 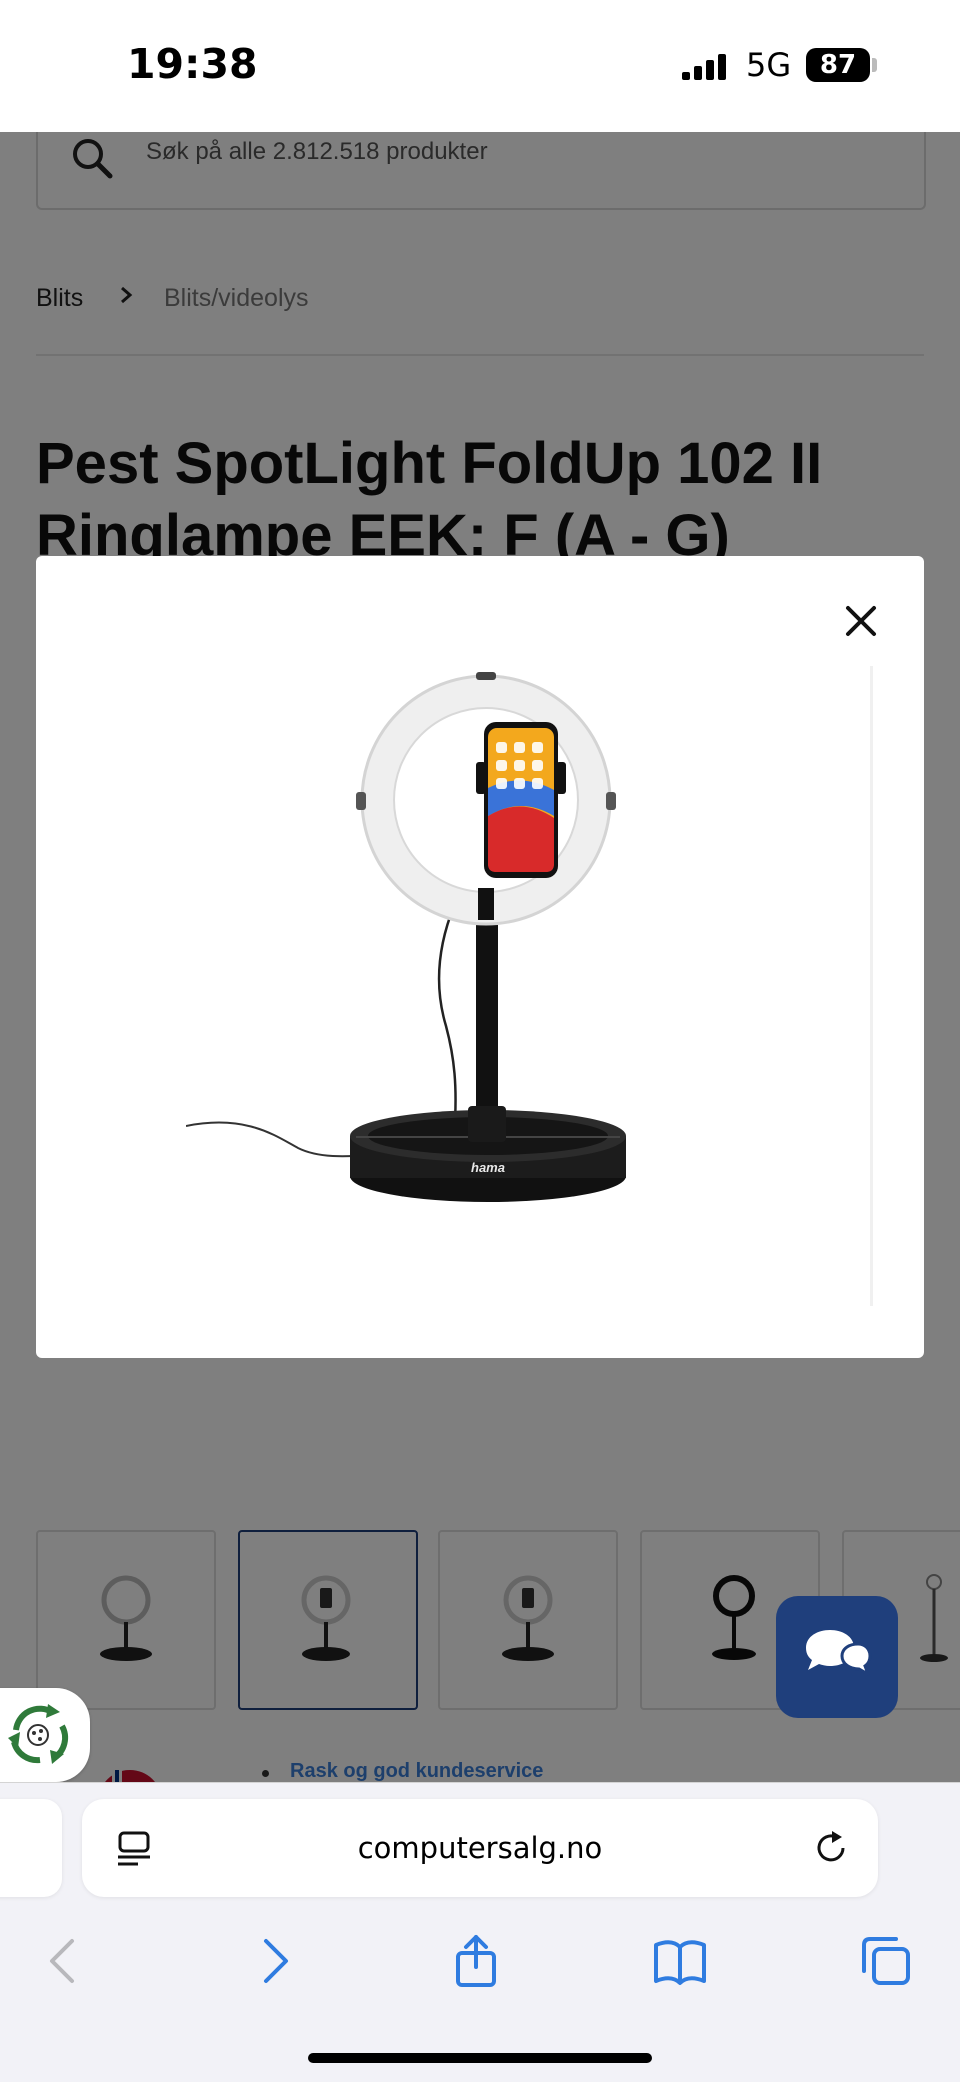 I want to click on back-icon, so click(x=64, y=1961).